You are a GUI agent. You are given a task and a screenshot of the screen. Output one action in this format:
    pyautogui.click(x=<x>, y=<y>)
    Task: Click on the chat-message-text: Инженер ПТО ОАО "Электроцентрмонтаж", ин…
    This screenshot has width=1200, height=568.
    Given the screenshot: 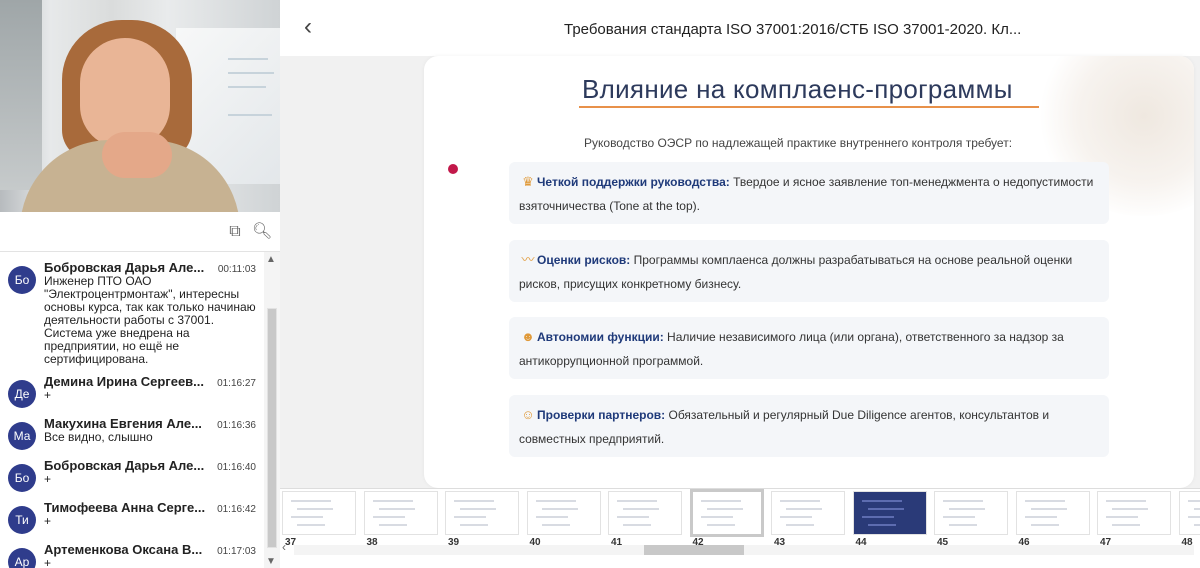 What is the action you would take?
    pyautogui.click(x=150, y=320)
    